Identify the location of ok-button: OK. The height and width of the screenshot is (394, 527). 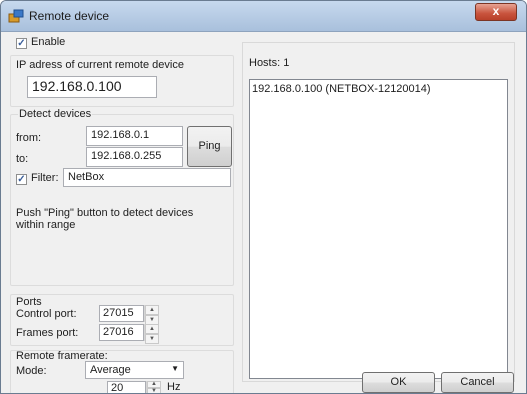
(398, 382).